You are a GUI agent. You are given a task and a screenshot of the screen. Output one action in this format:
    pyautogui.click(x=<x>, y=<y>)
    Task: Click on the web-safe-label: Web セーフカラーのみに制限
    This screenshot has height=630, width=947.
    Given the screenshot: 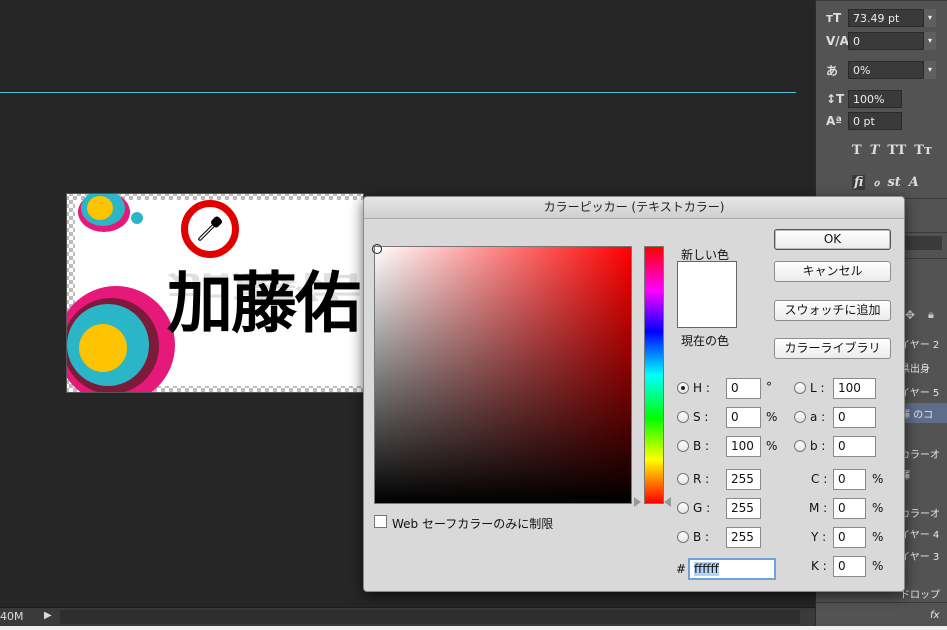 What is the action you would take?
    pyautogui.click(x=473, y=524)
    